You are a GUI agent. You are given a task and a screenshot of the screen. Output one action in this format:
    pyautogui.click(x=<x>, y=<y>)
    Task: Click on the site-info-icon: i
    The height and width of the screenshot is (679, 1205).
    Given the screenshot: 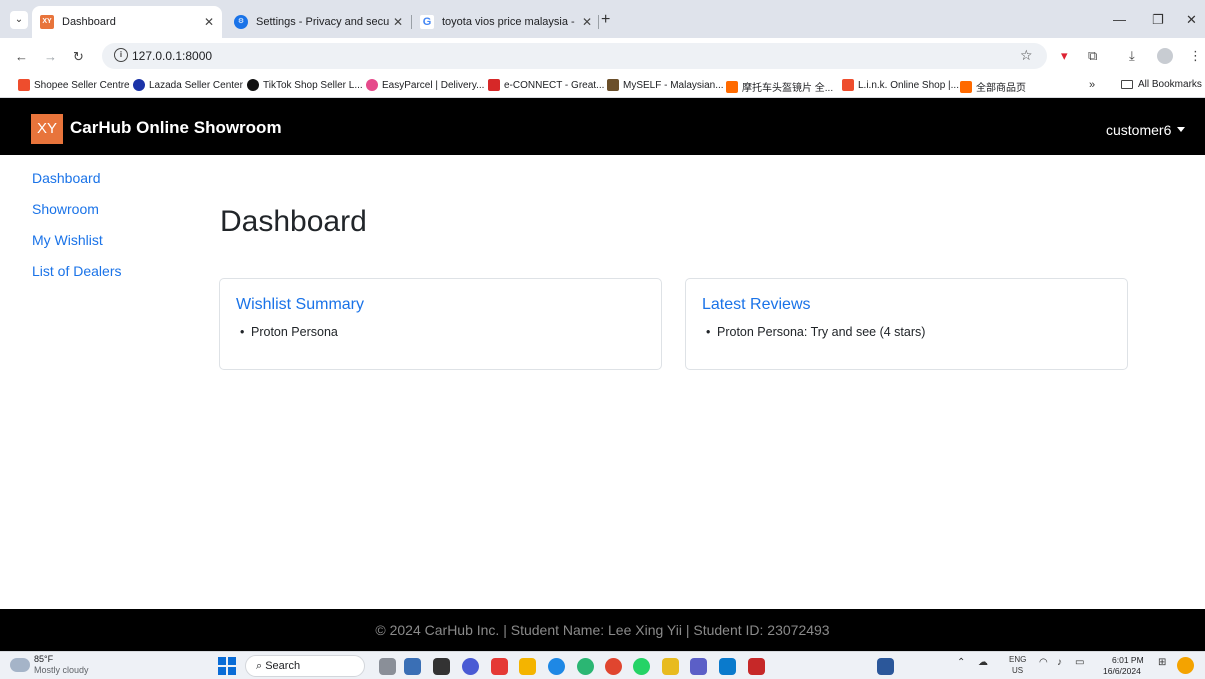 What is the action you would take?
    pyautogui.click(x=121, y=55)
    